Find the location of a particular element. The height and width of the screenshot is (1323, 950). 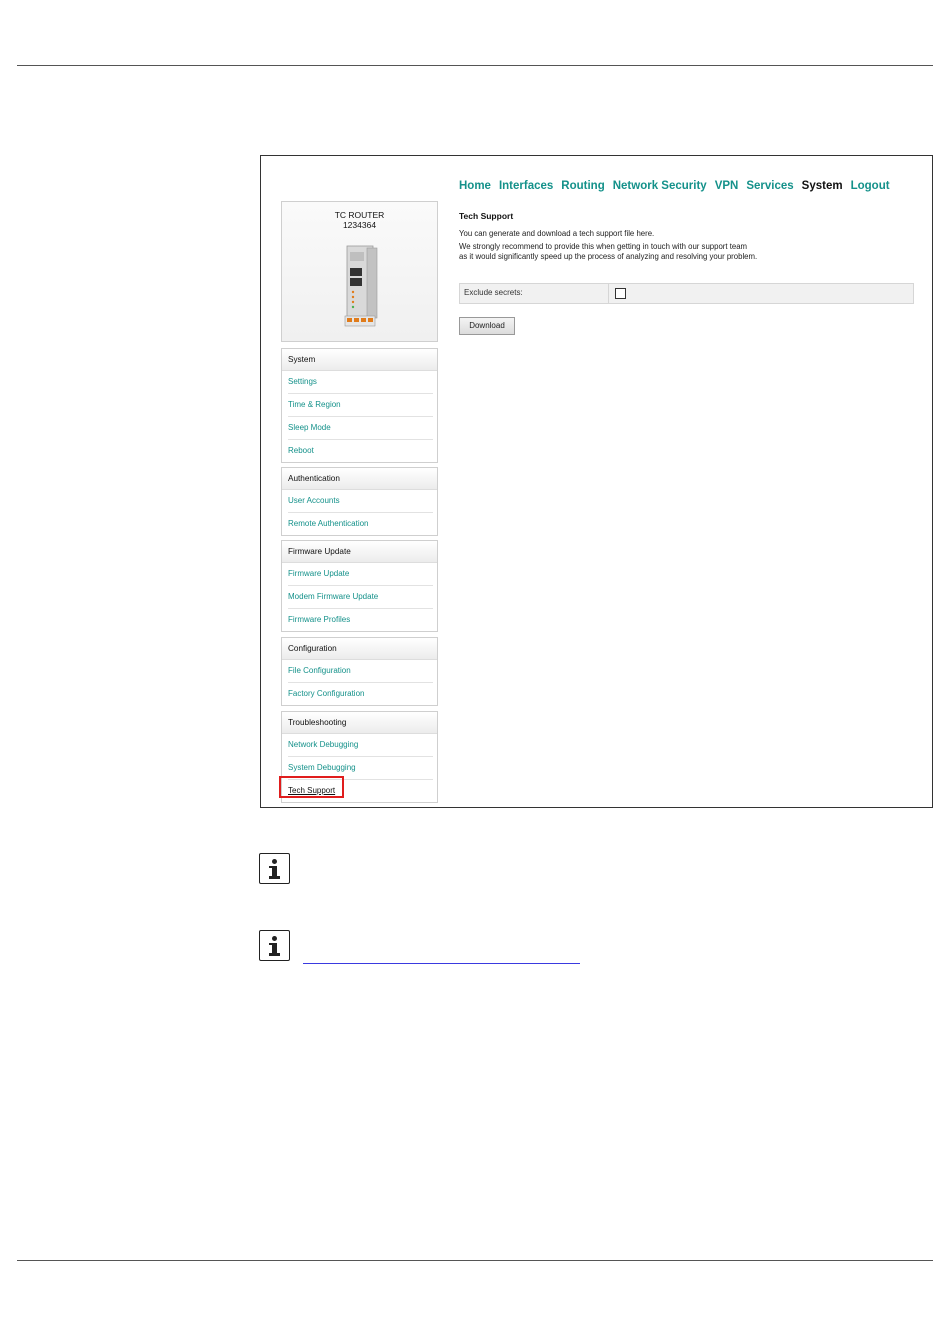

sidebar-item-firmware-profiles: Firmware Profiles is located at coordinates (360, 620).